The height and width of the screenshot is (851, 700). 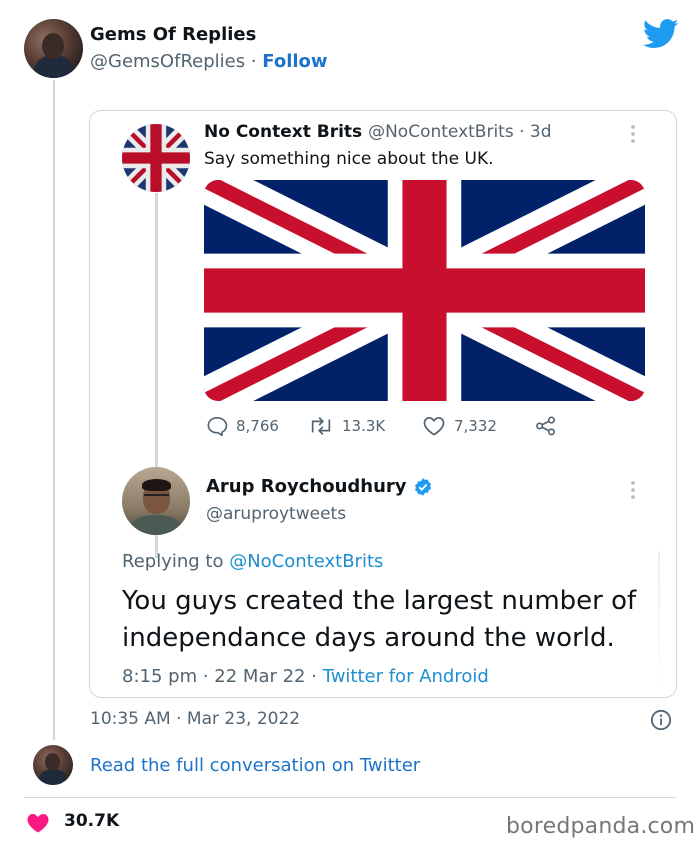 I want to click on like-stat: 7,332, so click(x=459, y=426).